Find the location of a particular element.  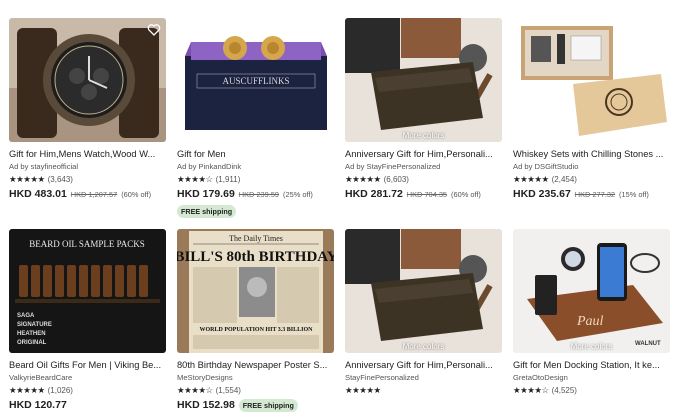

review-count: (4,525) is located at coordinates (564, 390).